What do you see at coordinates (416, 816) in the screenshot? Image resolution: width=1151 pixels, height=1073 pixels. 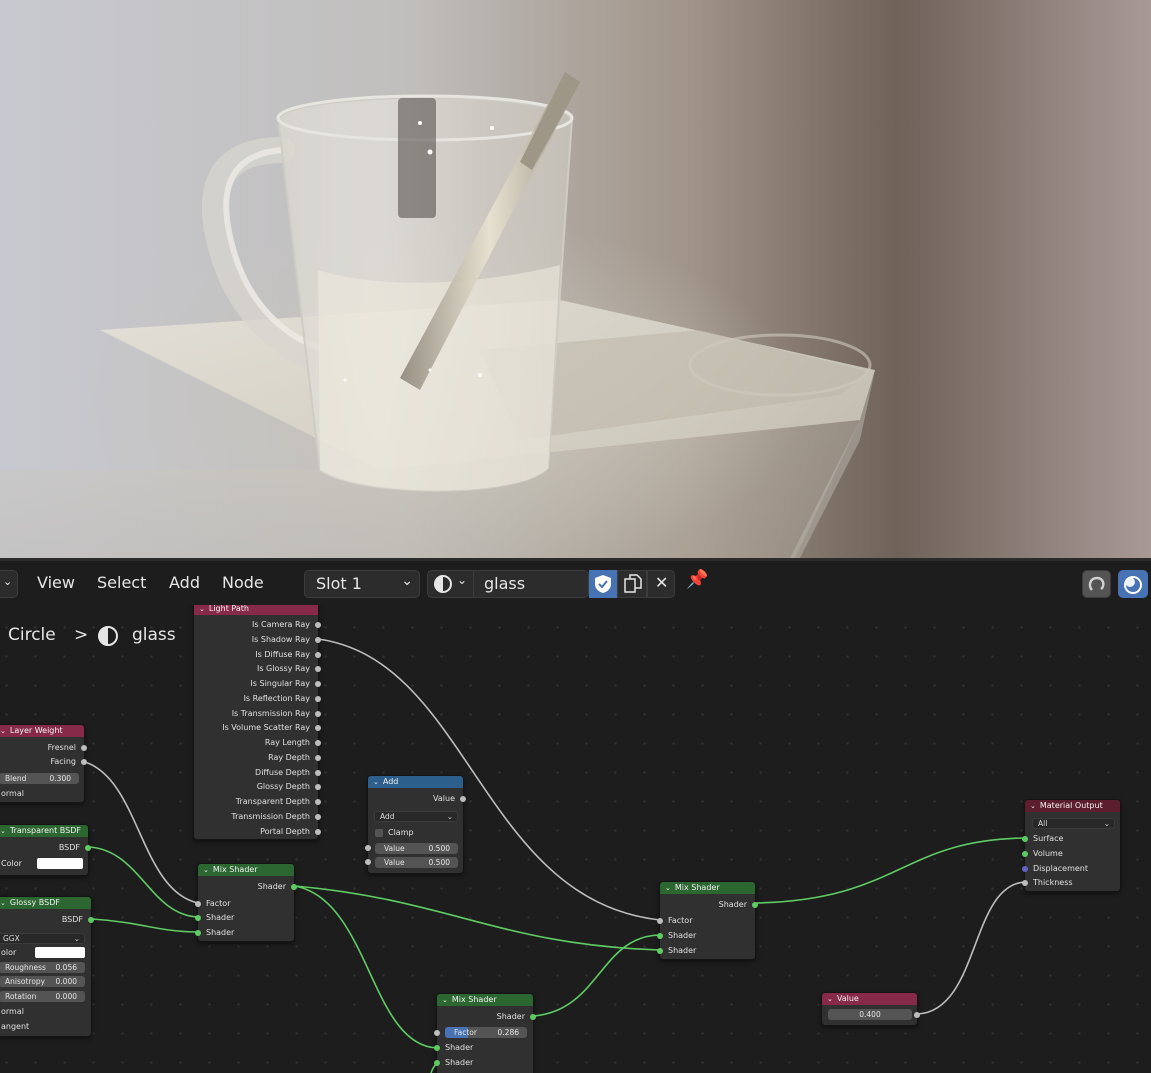 I see `operation-dropdown: Add ⌄` at bounding box center [416, 816].